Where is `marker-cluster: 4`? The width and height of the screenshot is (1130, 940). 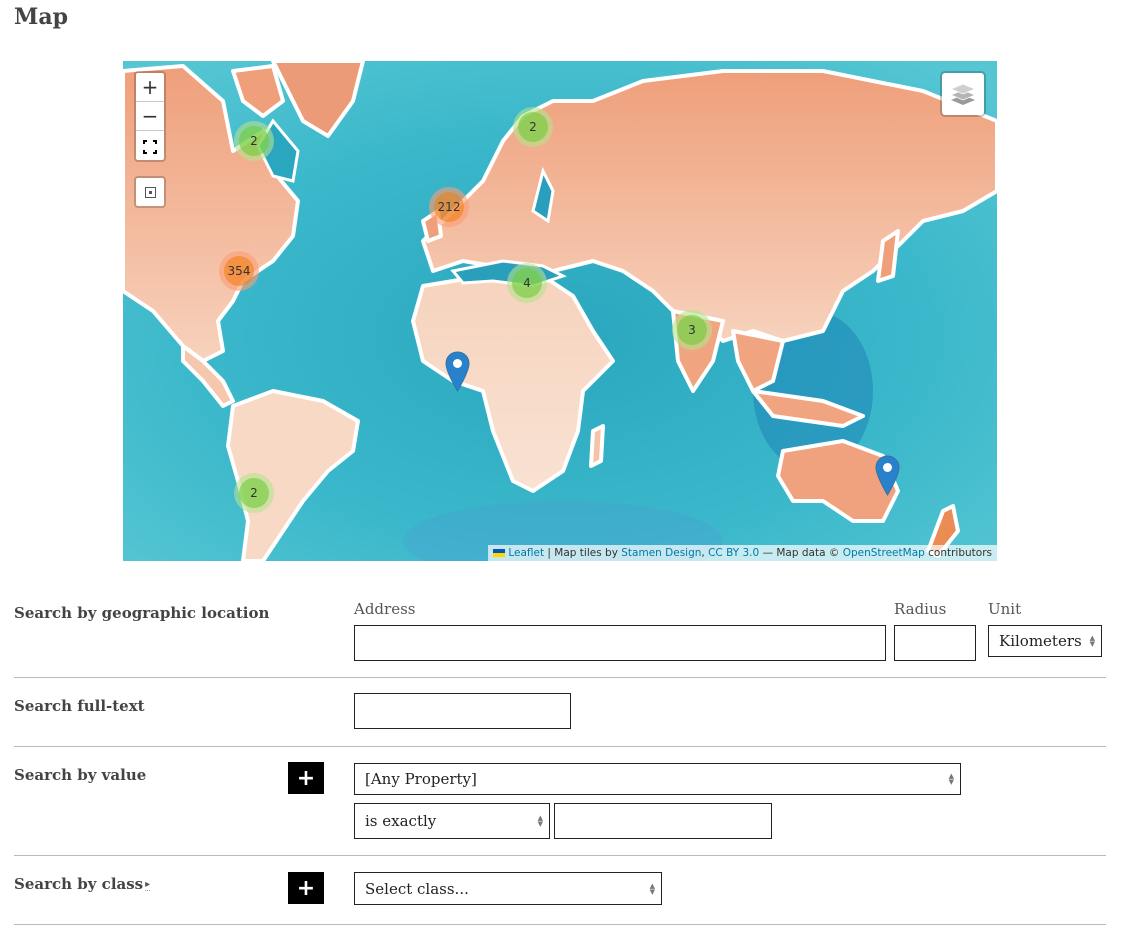 marker-cluster: 4 is located at coordinates (527, 283).